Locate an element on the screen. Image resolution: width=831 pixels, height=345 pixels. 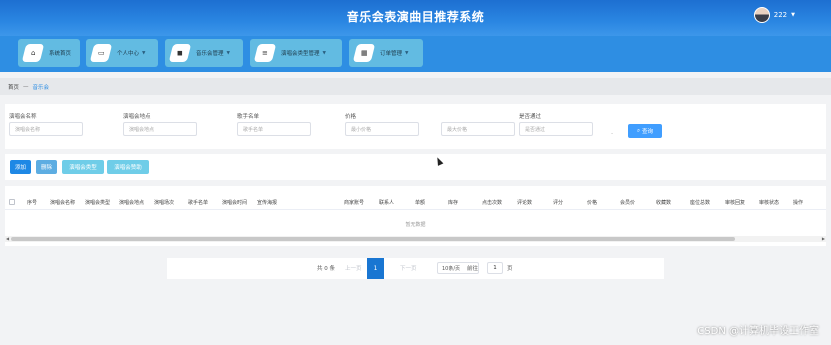
singers-input: 歌手名单 is located at coordinates (274, 129).